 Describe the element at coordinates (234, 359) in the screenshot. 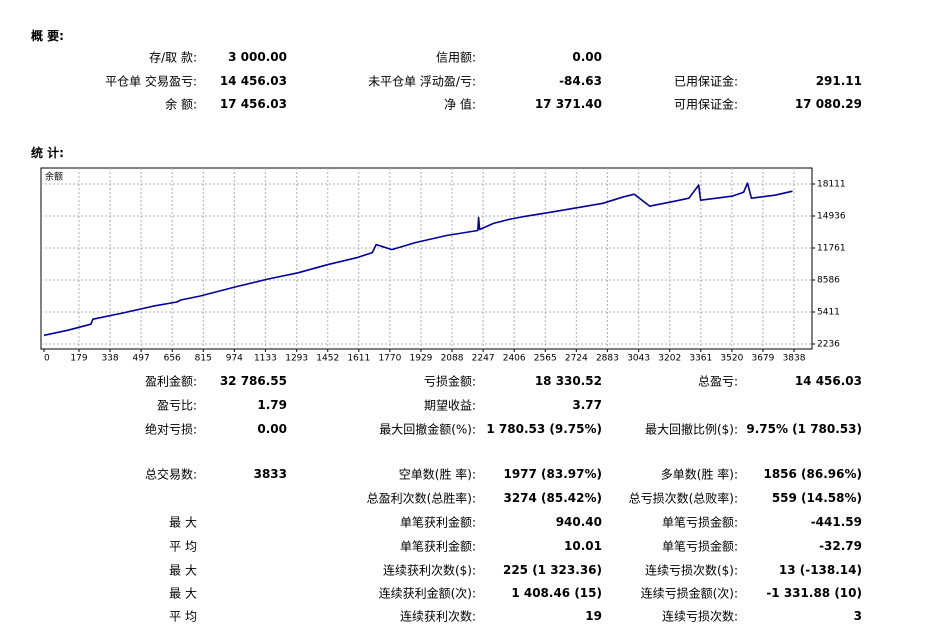

I see `chart-x-tick-label: 974` at that location.